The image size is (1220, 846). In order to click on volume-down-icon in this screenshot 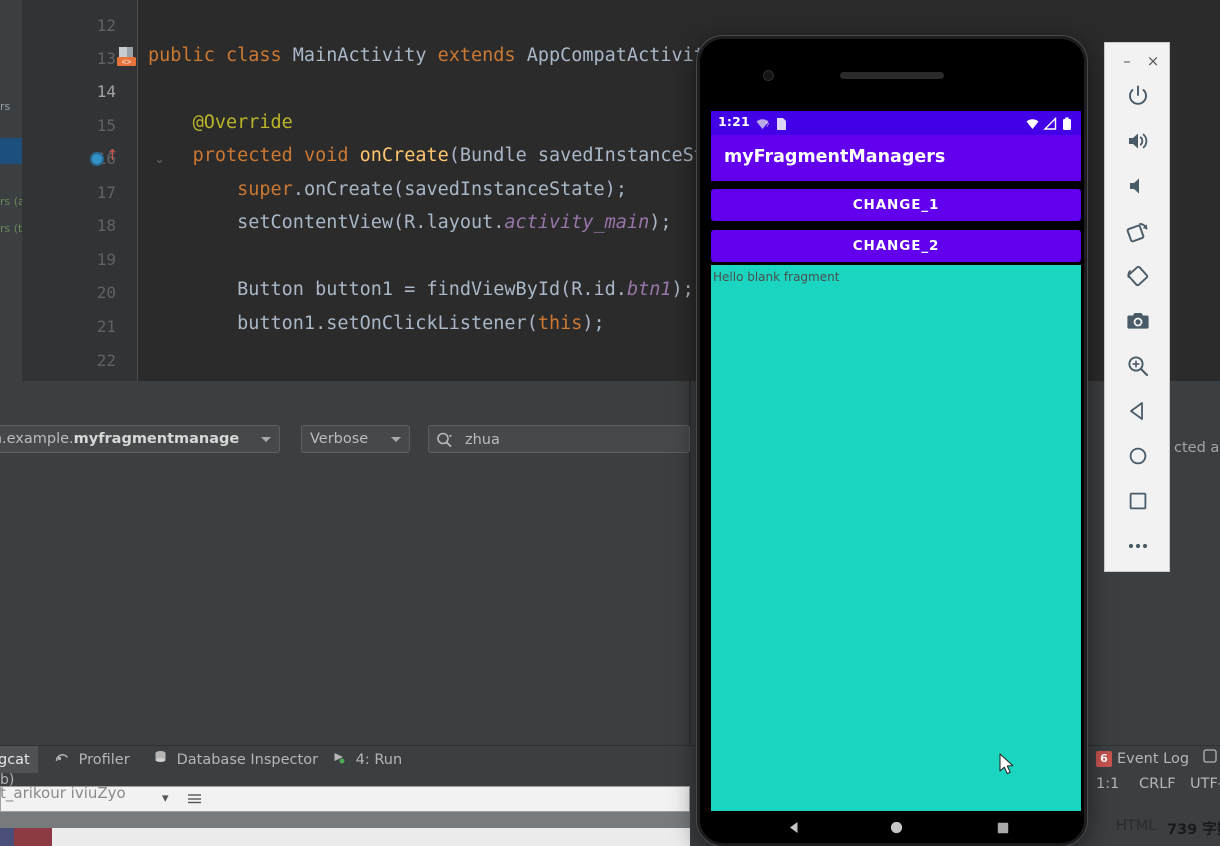, I will do `click(1138, 186)`.